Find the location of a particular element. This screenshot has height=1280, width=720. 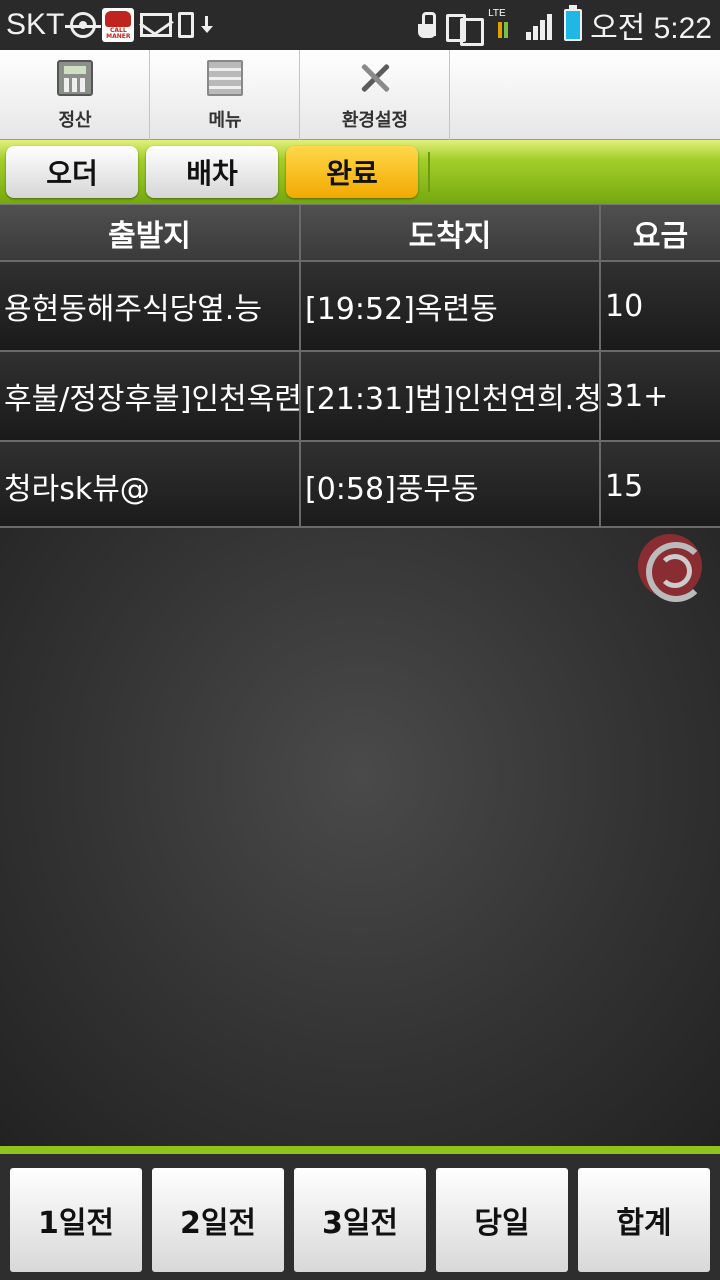

table-header: 출발지 도착지 요금 is located at coordinates (360, 232).